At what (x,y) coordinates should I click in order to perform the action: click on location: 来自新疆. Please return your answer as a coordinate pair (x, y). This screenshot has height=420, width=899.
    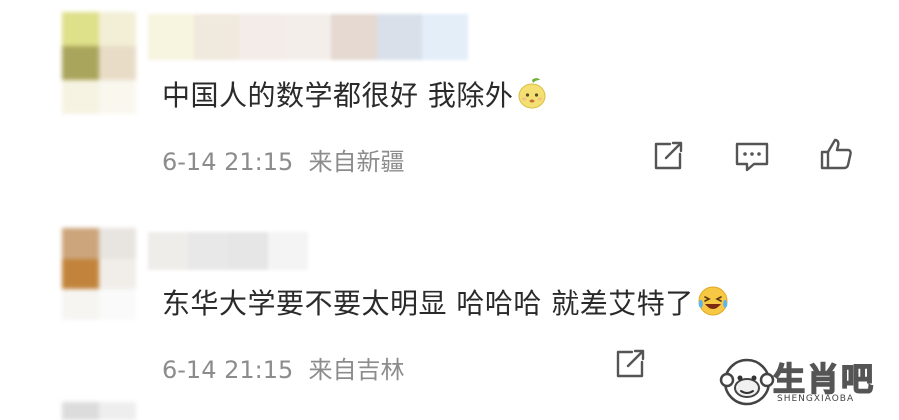
    Looking at the image, I should click on (356, 162).